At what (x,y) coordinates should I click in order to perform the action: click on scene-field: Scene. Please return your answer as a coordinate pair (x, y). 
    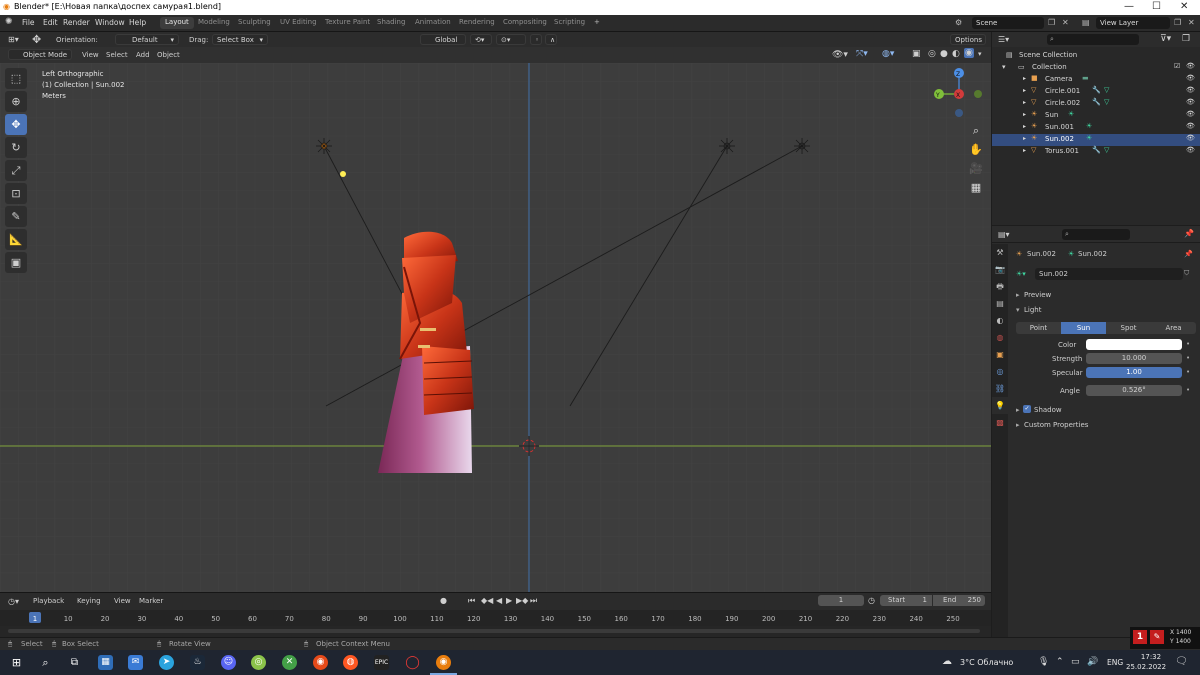
    Looking at the image, I should click on (1008, 23).